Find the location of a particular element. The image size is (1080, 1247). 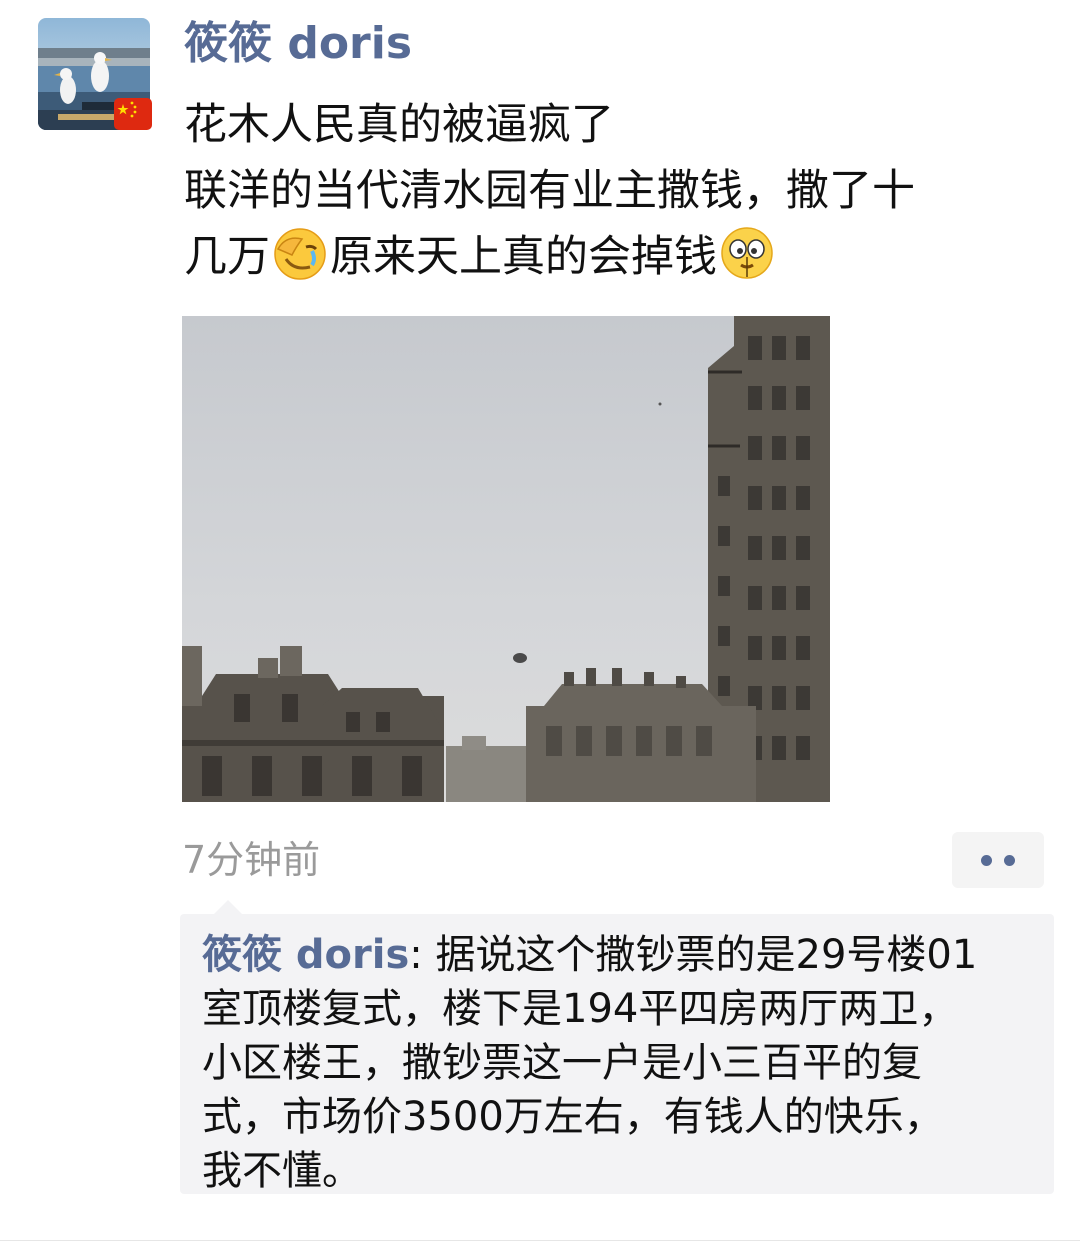

divider is located at coordinates (540, 1240).